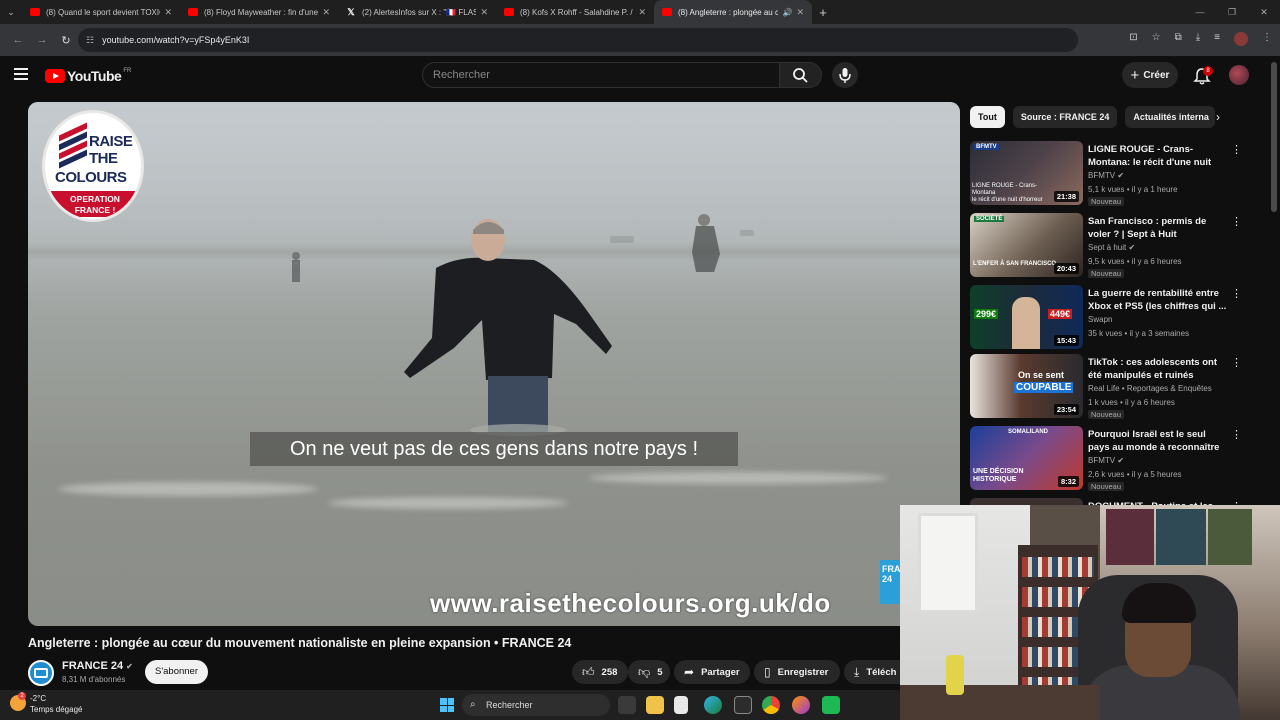 The width and height of the screenshot is (1280, 720). Describe the element at coordinates (872, 672) in the screenshot. I see `download-button: ⤓ Téléch` at that location.